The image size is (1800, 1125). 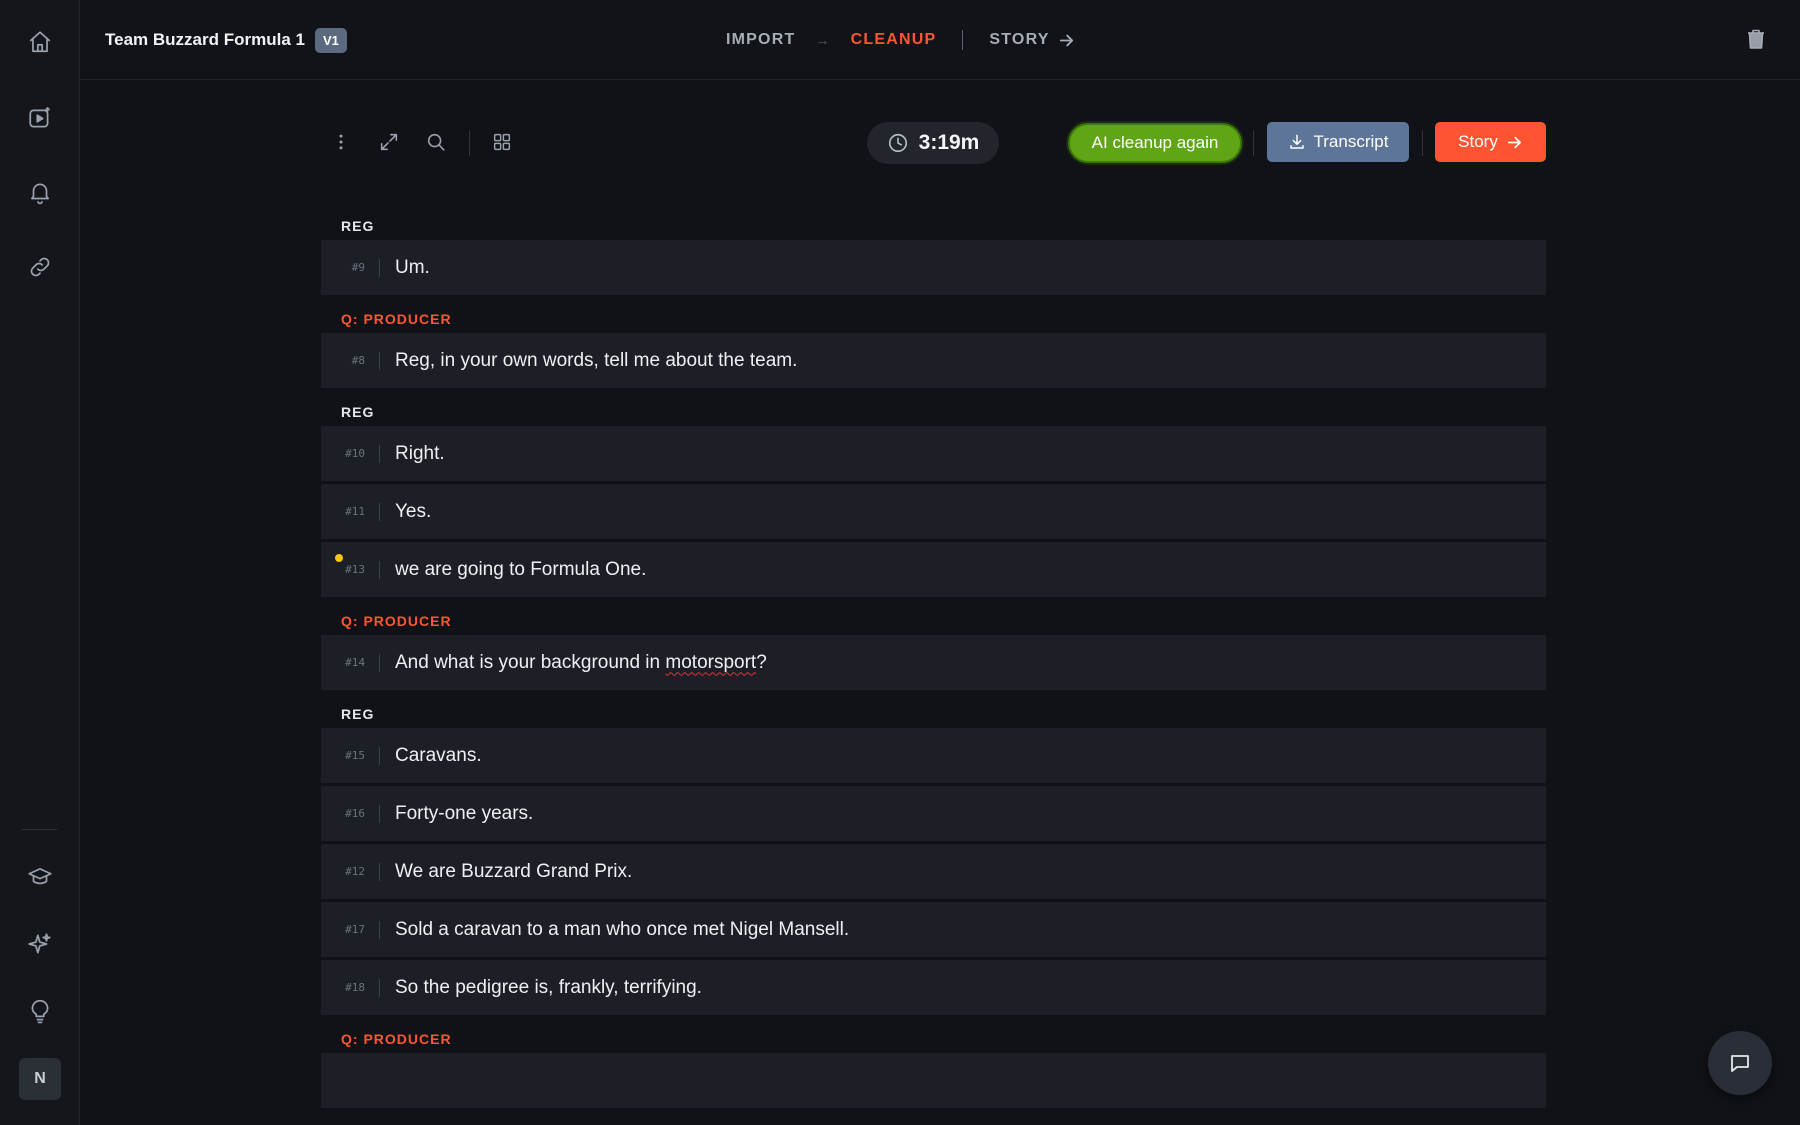 I want to click on avatar: N, so click(x=40, y=1079).